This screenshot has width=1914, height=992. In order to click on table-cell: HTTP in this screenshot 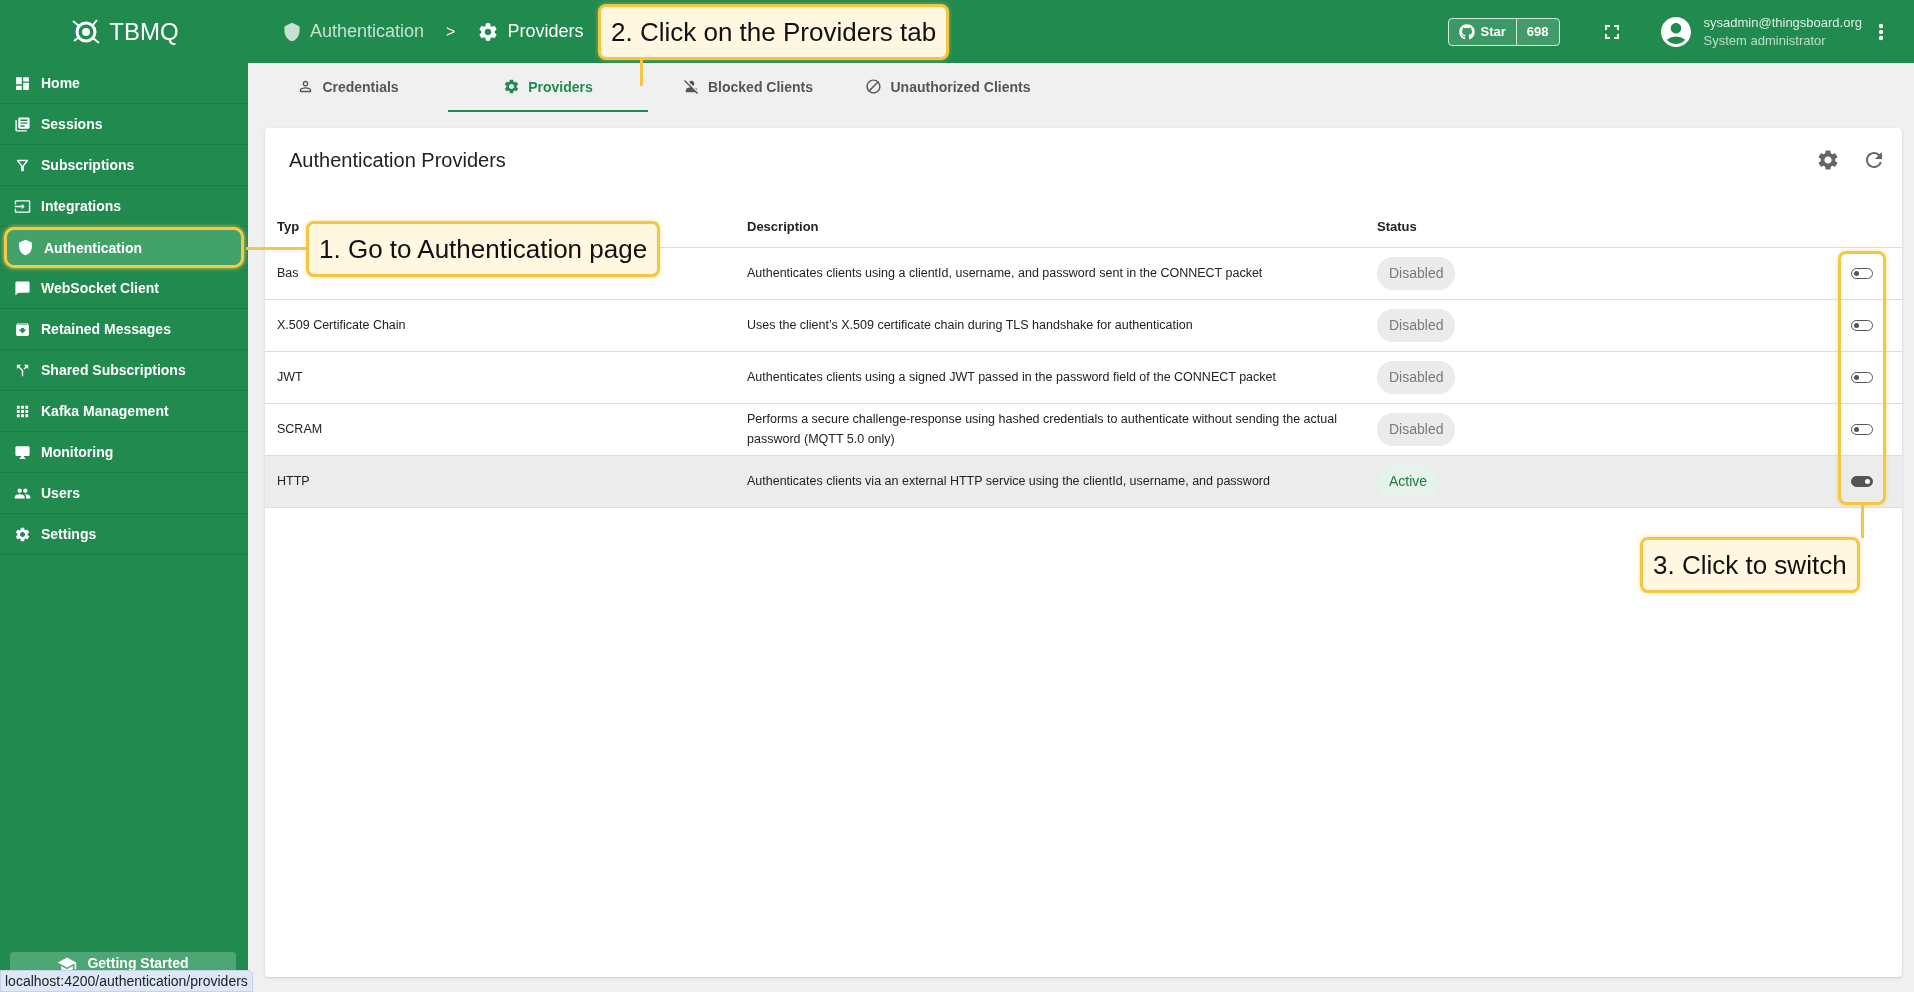, I will do `click(500, 482)`.